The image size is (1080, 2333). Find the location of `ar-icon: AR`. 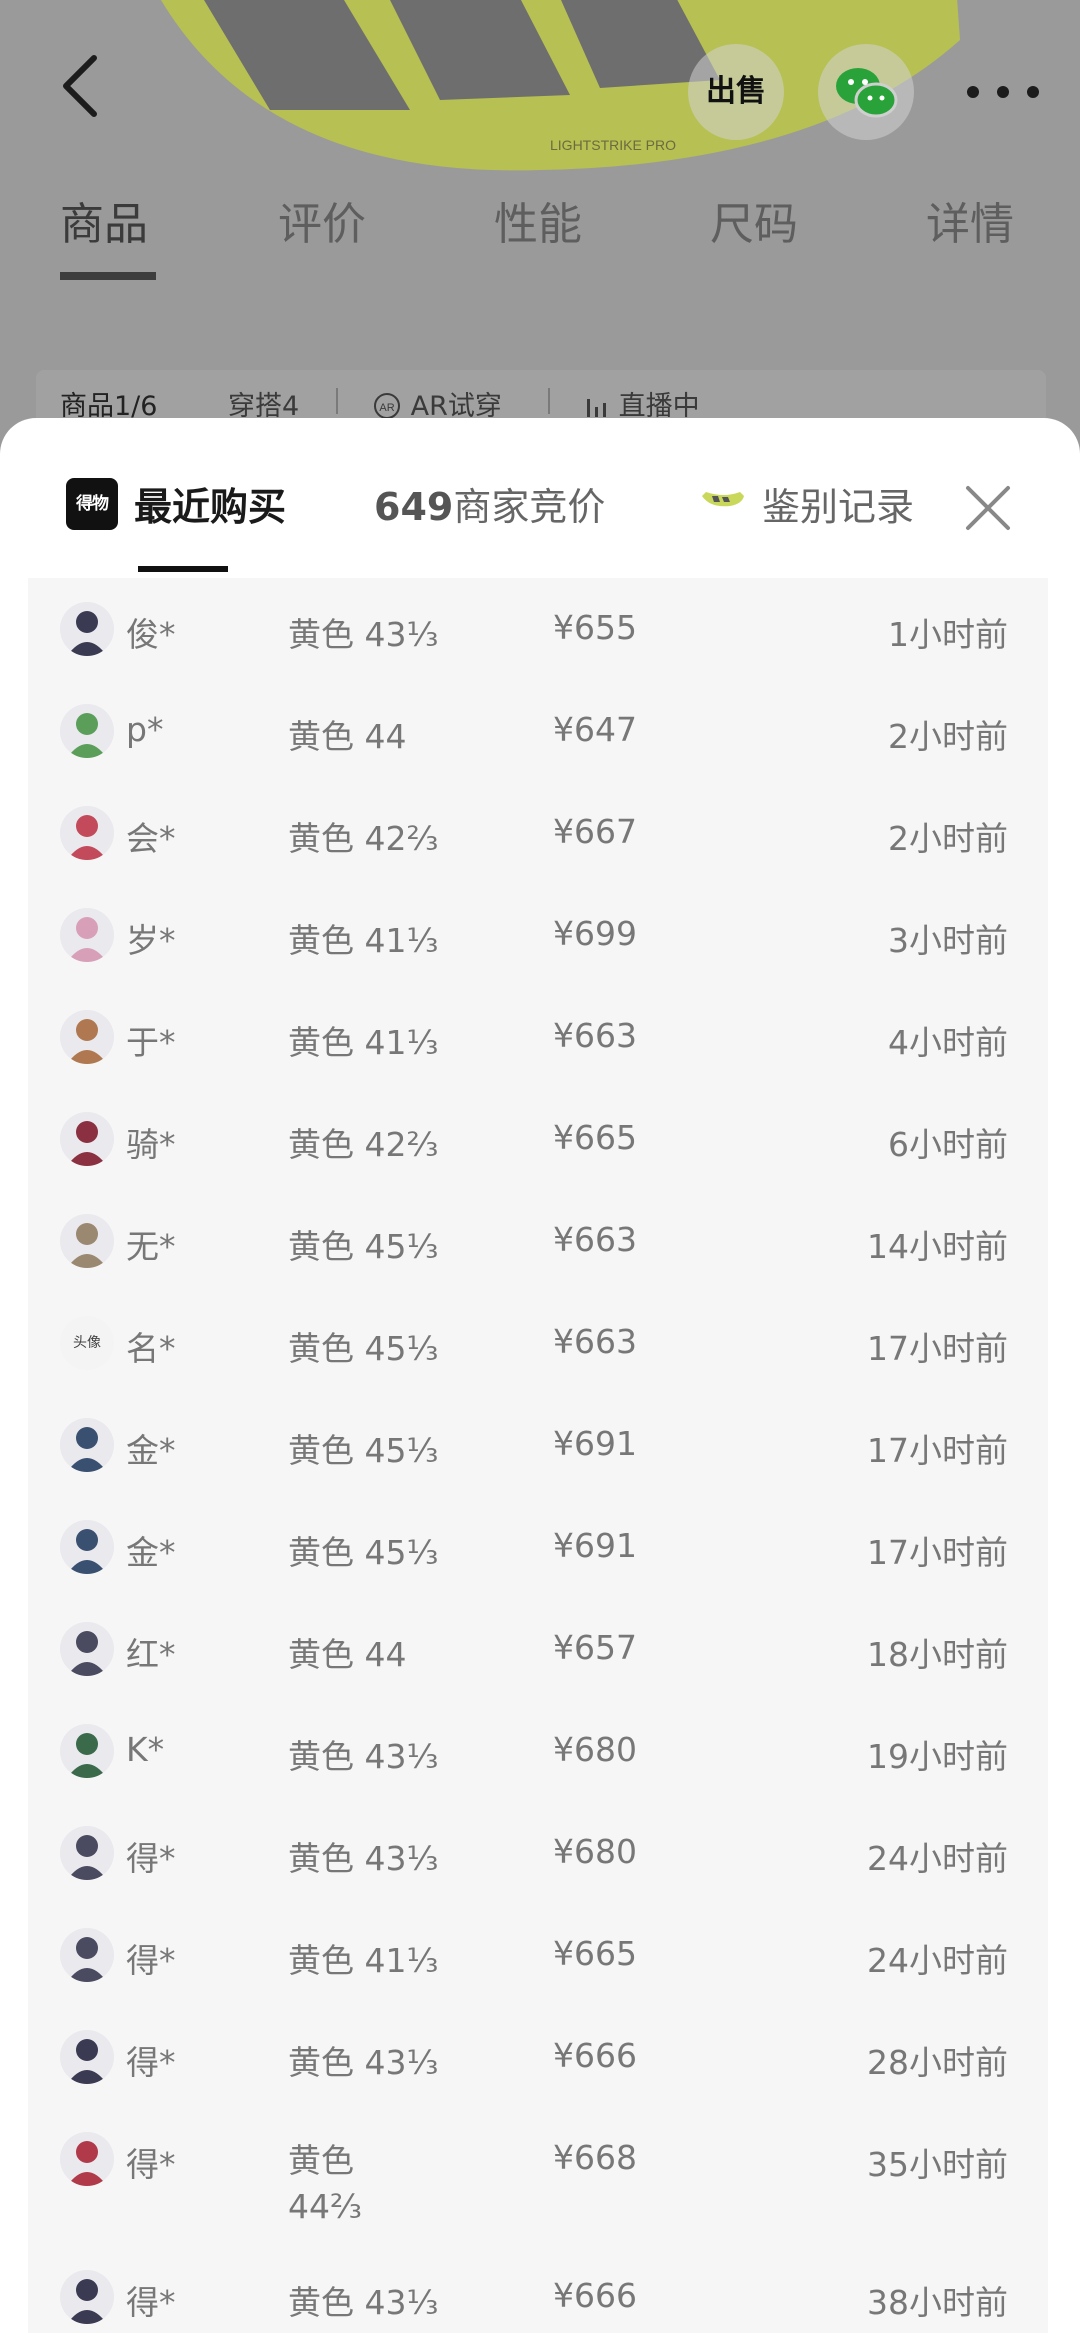

ar-icon: AR is located at coordinates (387, 406).